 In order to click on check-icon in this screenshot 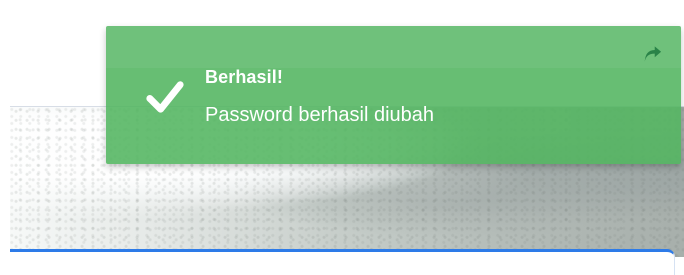, I will do `click(164, 96)`.